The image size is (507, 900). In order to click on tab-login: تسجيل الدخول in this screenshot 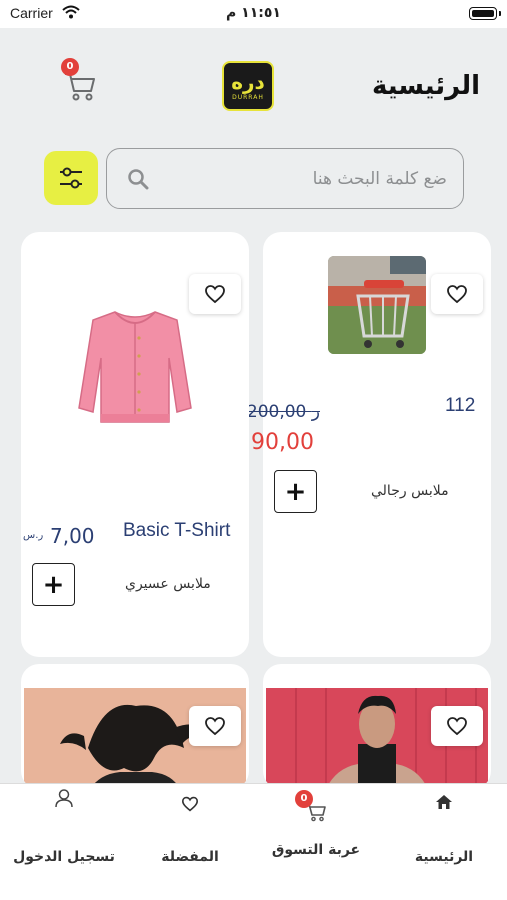, I will do `click(64, 842)`.